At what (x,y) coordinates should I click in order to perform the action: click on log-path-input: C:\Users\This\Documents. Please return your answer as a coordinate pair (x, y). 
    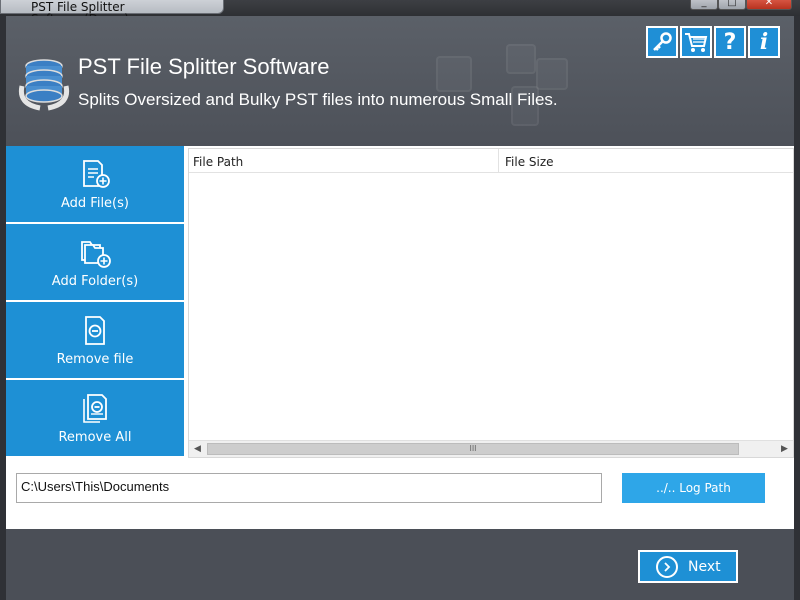
    Looking at the image, I should click on (309, 488).